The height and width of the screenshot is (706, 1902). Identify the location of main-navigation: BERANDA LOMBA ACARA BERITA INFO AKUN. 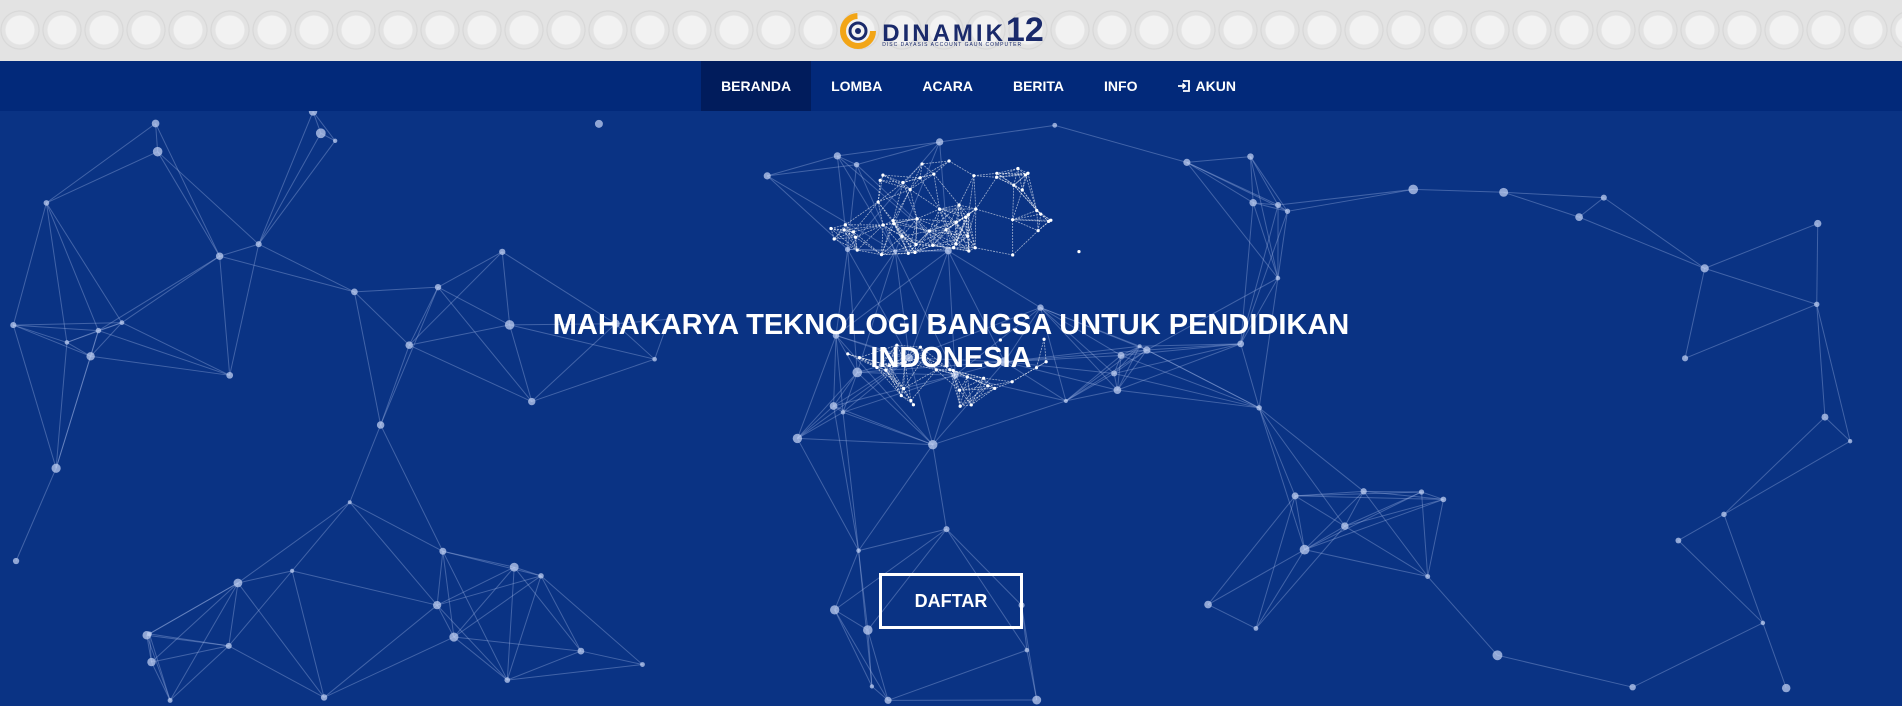
(951, 86).